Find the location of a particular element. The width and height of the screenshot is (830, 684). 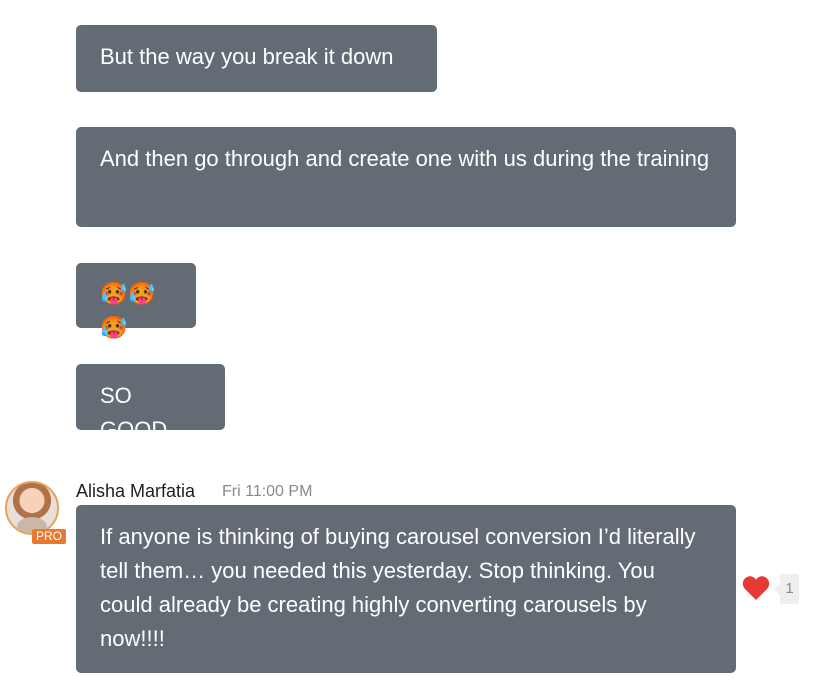

pro-badge: PRO is located at coordinates (49, 536).